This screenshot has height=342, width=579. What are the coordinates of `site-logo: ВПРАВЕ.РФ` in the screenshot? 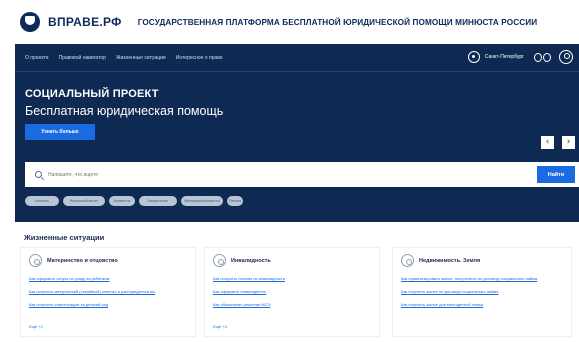 It's located at (85, 22).